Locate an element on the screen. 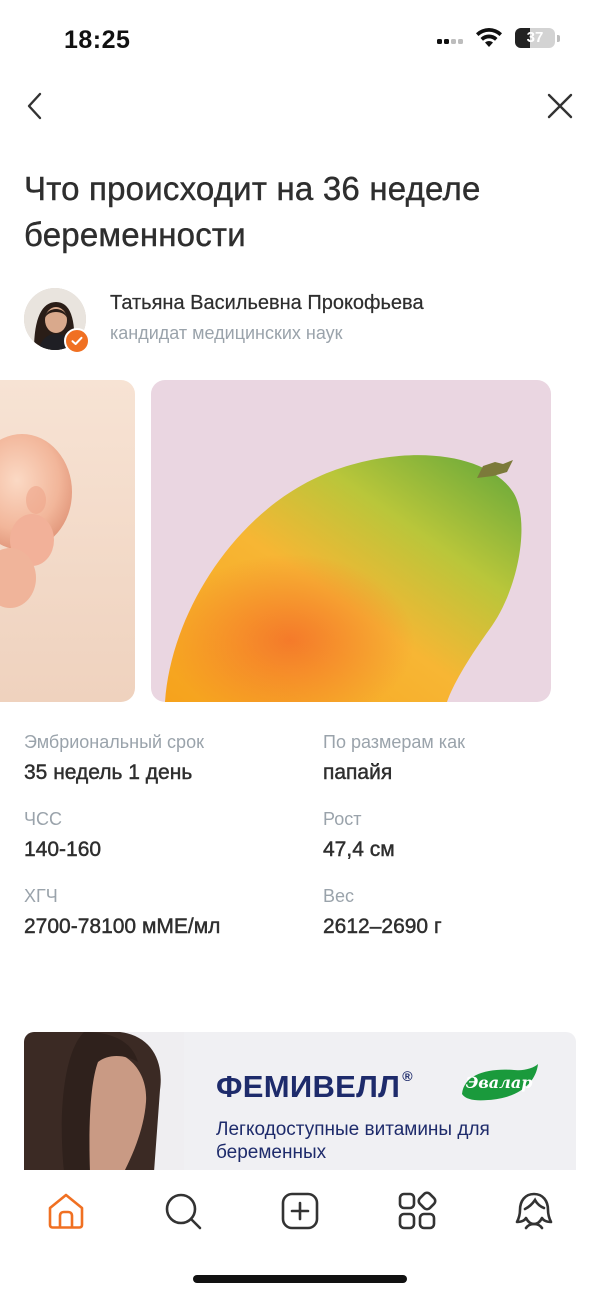  search-icon is located at coordinates (183, 1211).